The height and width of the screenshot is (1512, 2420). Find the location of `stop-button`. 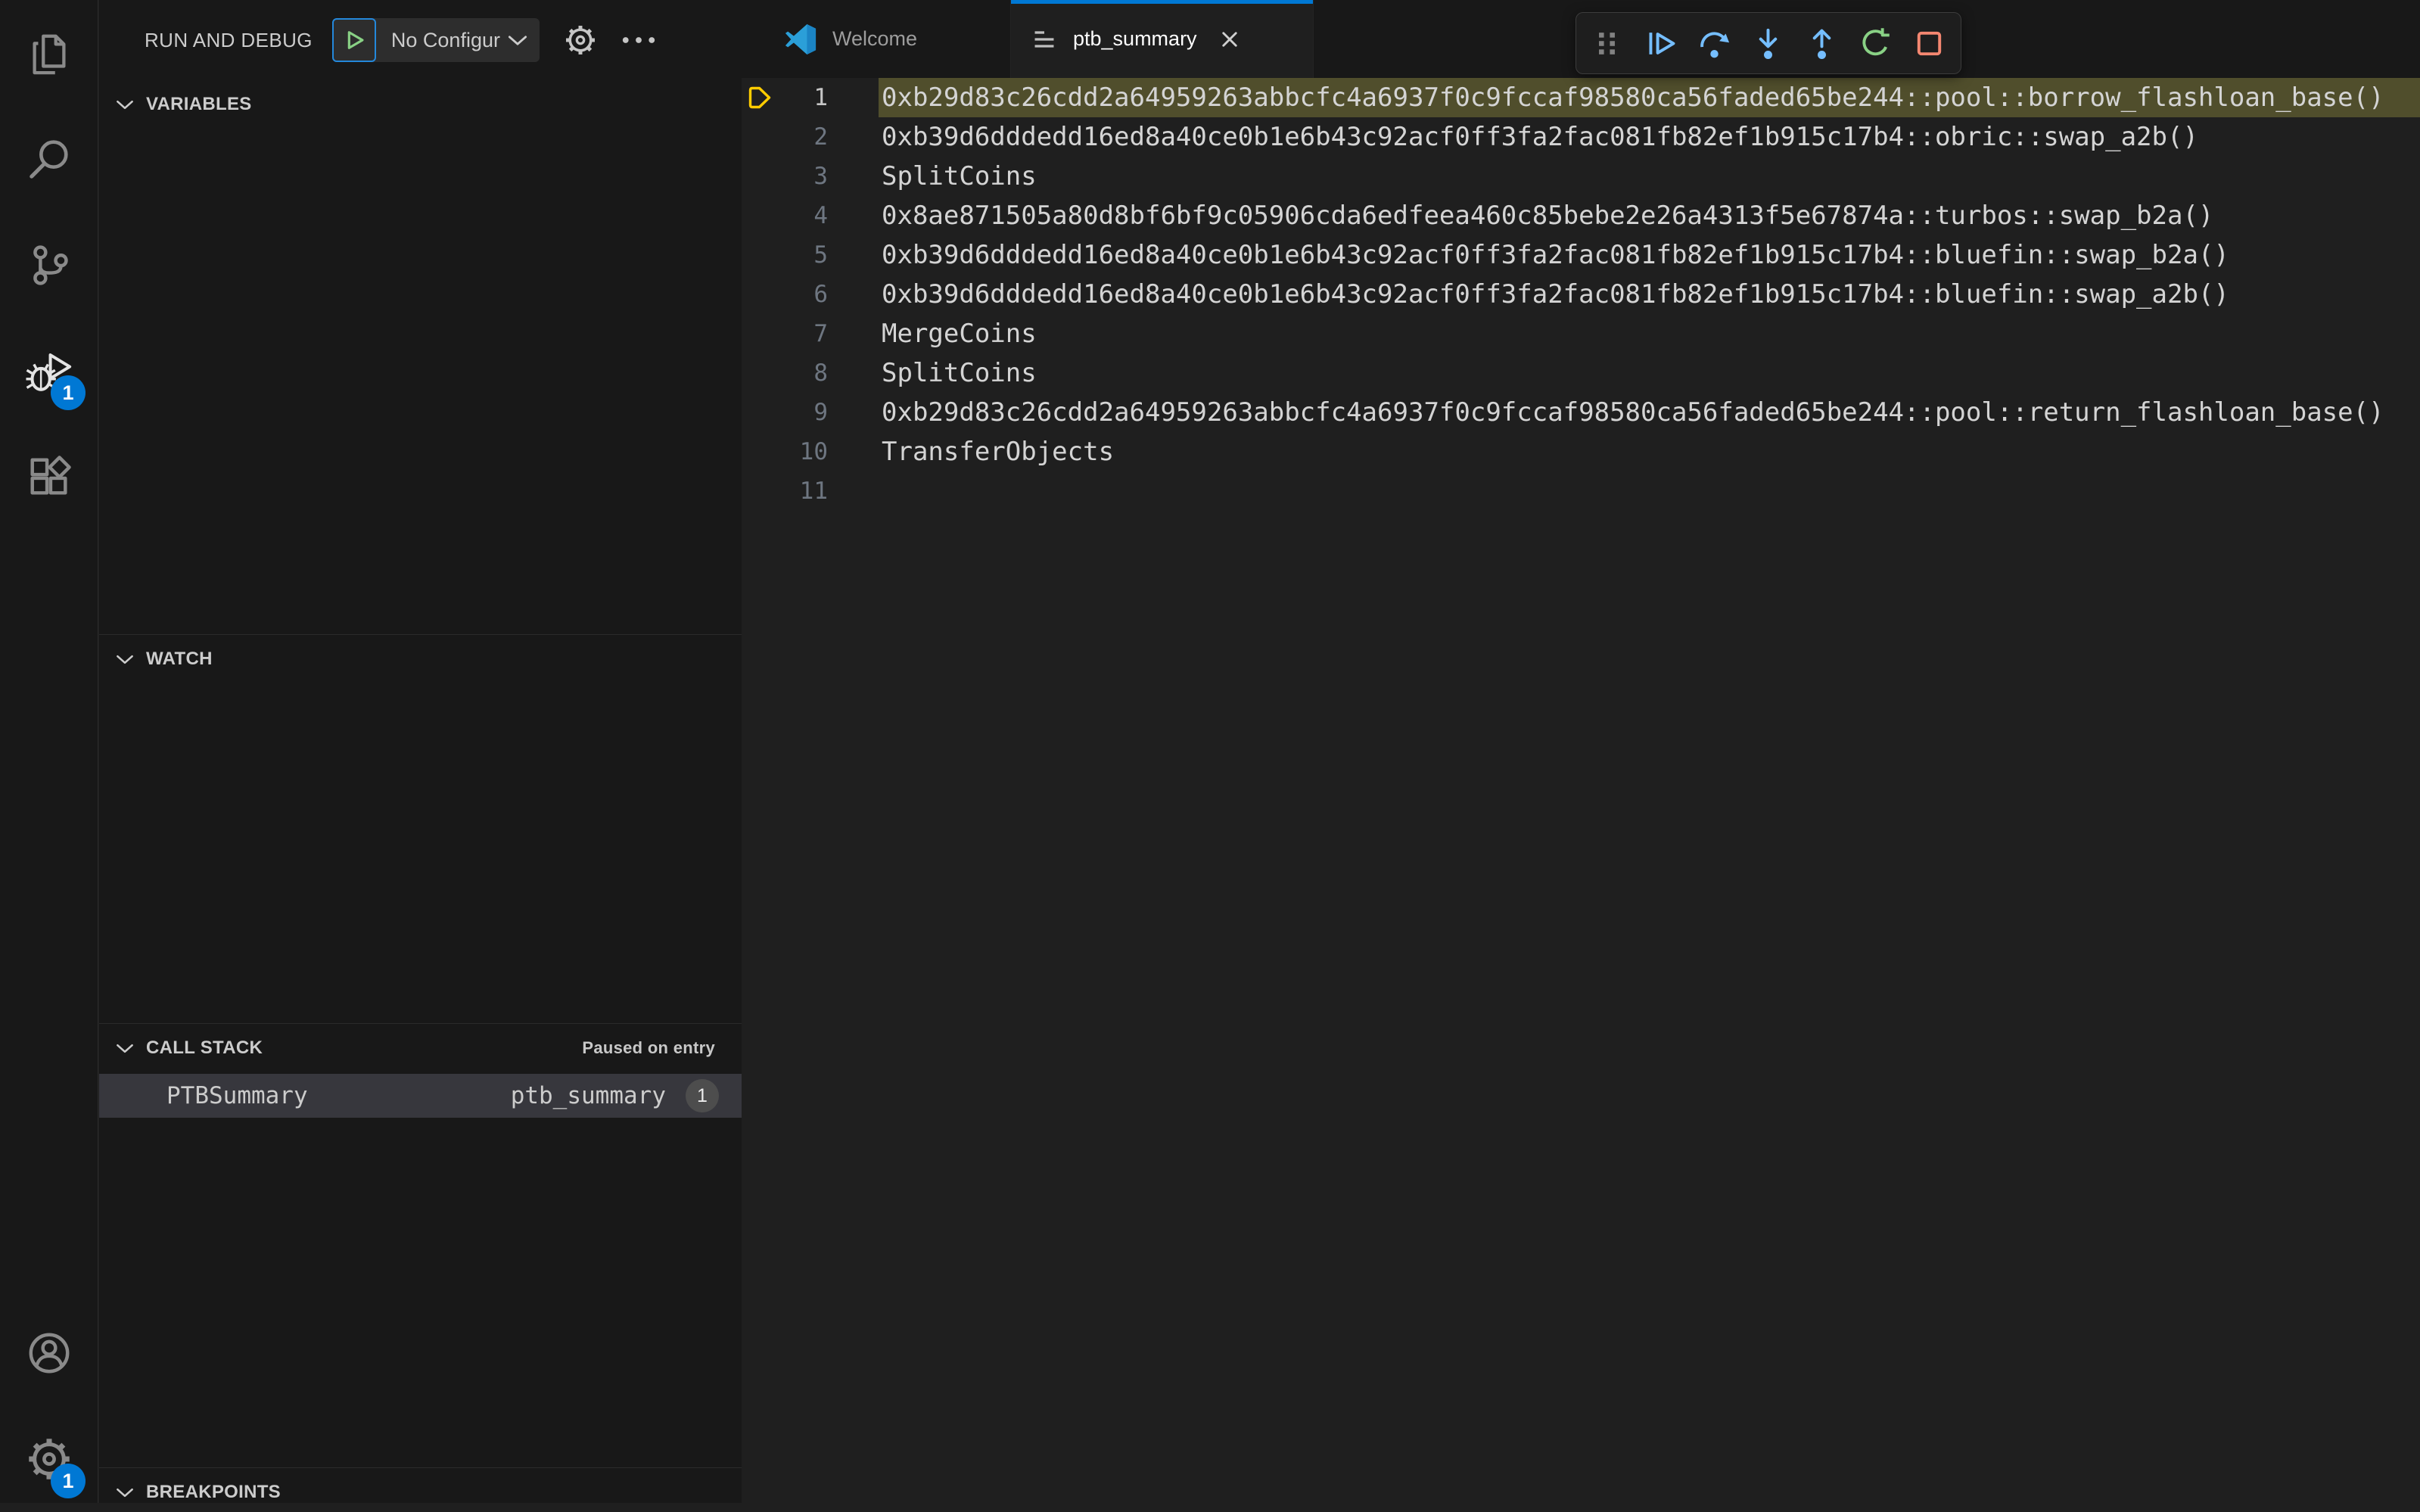

stop-button is located at coordinates (1929, 43).